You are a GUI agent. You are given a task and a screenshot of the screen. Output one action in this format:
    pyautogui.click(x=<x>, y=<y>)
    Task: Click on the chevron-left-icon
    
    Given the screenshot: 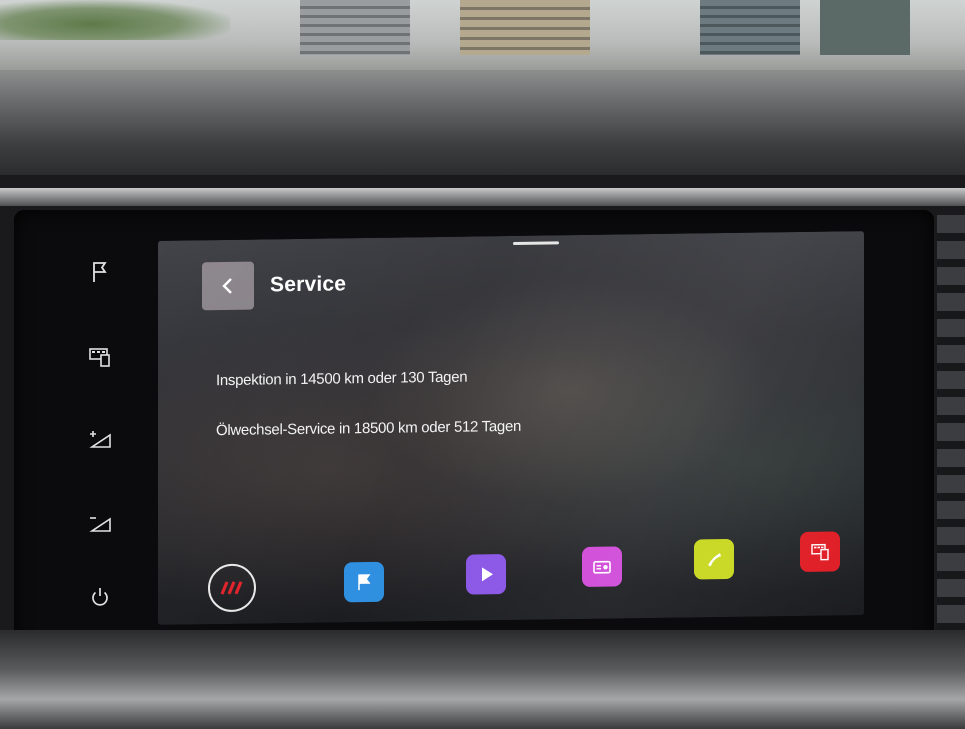 What is the action you would take?
    pyautogui.click(x=227, y=286)
    